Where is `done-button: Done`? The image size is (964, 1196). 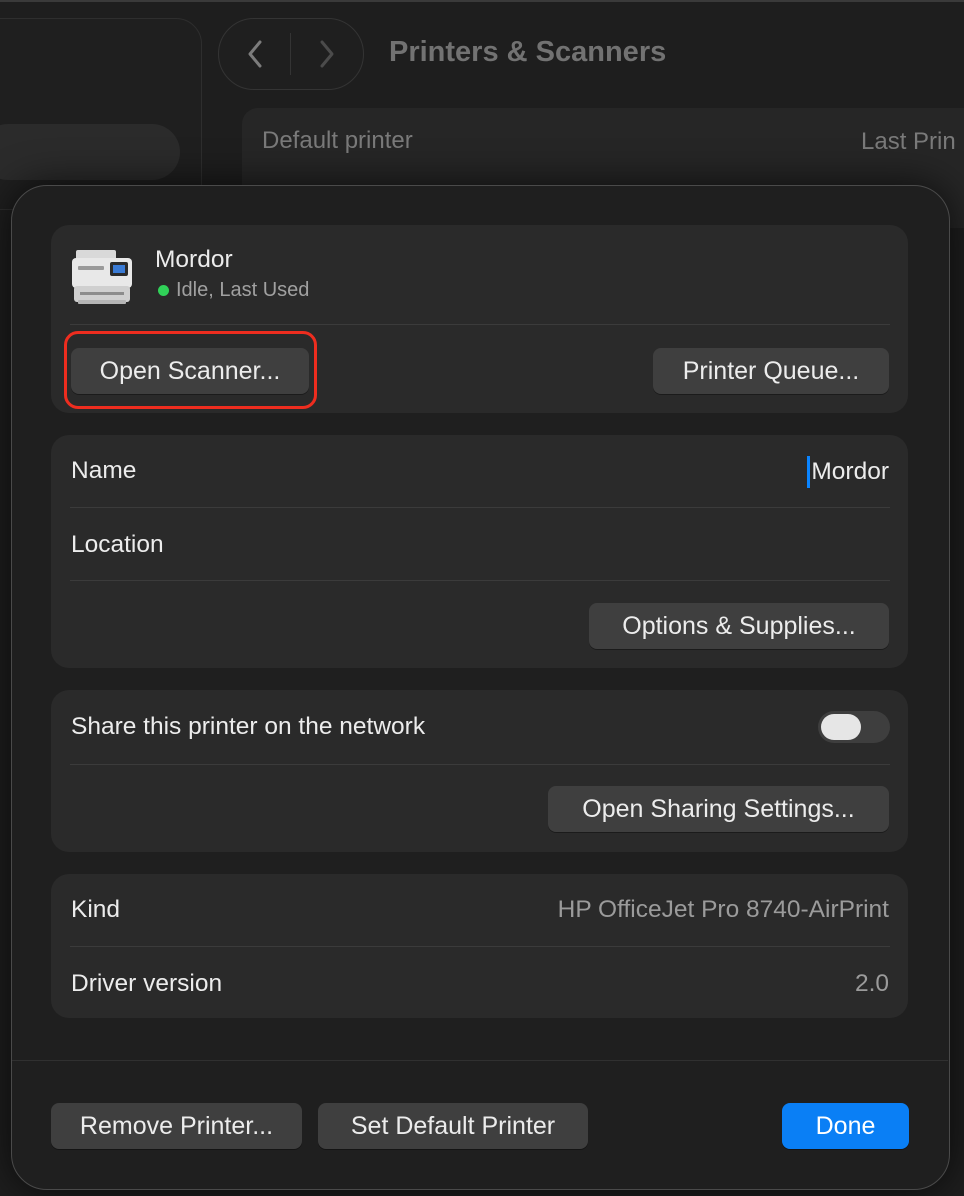 done-button: Done is located at coordinates (845, 1126).